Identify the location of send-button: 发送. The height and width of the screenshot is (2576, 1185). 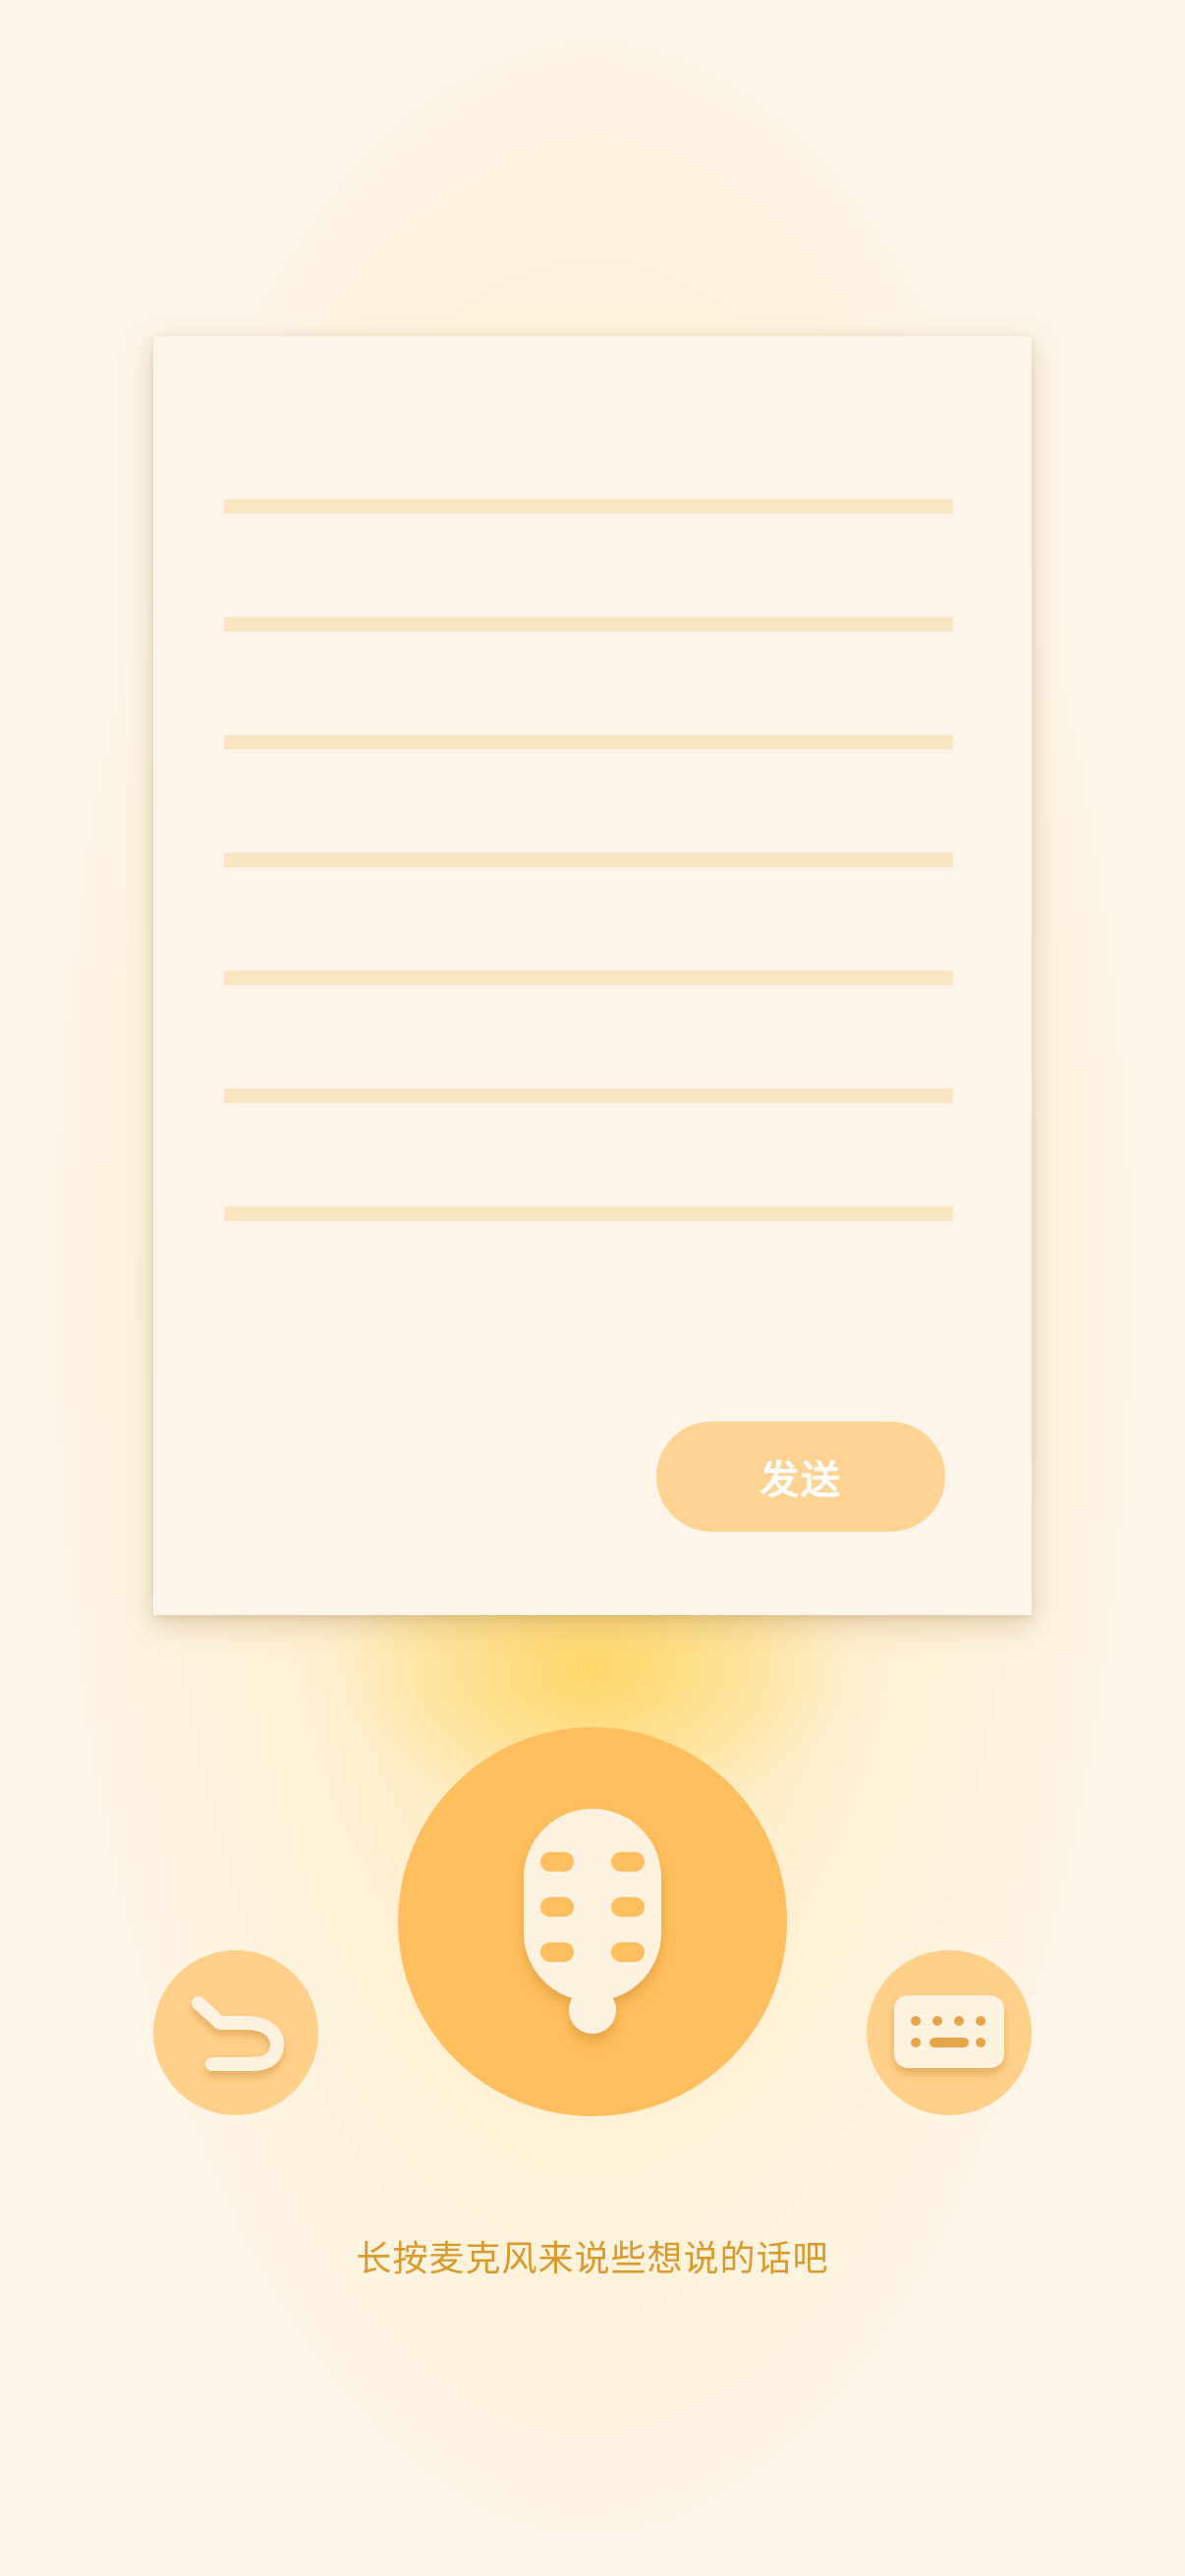
(801, 1477).